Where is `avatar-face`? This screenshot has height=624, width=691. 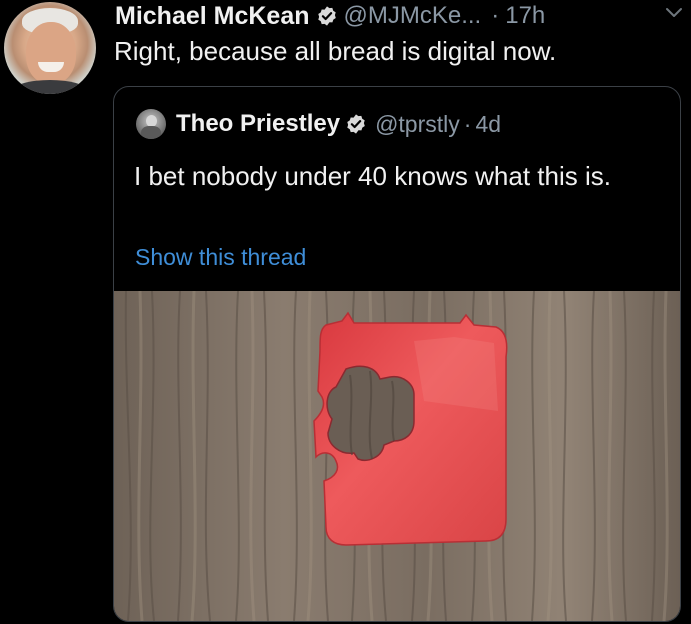 avatar-face is located at coordinates (51, 53).